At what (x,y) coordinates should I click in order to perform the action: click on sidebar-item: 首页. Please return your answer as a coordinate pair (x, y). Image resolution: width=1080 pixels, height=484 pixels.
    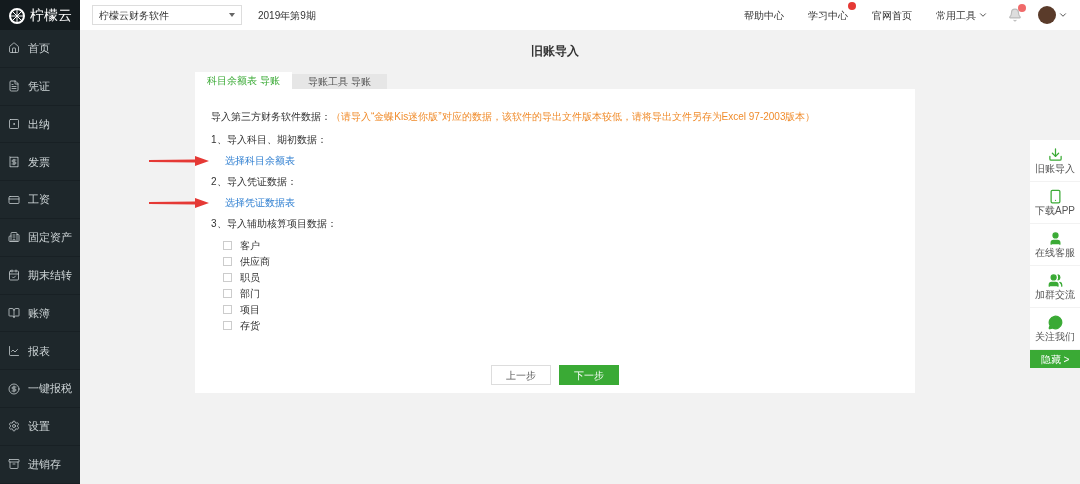
    Looking at the image, I should click on (40, 49).